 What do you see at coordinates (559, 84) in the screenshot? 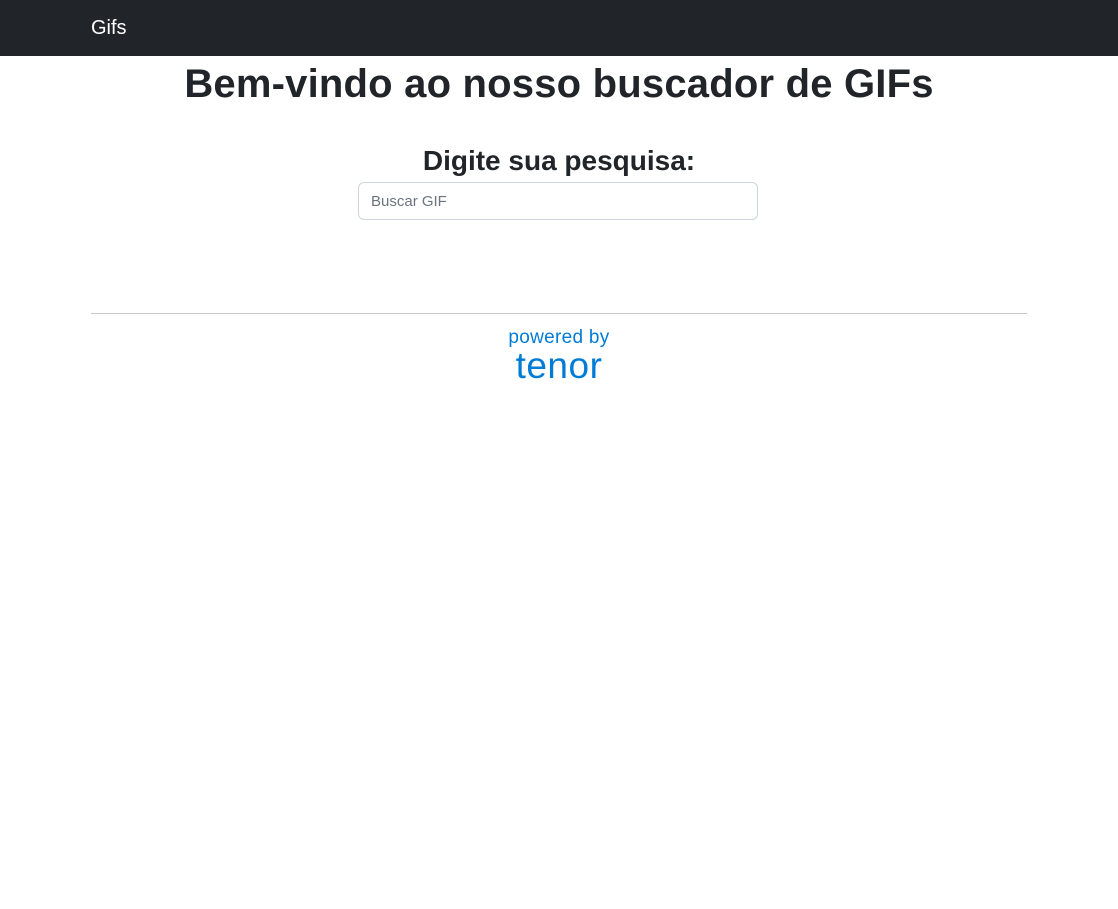
I see `page-title: Bem-vindo ao nosso buscador de GIFs` at bounding box center [559, 84].